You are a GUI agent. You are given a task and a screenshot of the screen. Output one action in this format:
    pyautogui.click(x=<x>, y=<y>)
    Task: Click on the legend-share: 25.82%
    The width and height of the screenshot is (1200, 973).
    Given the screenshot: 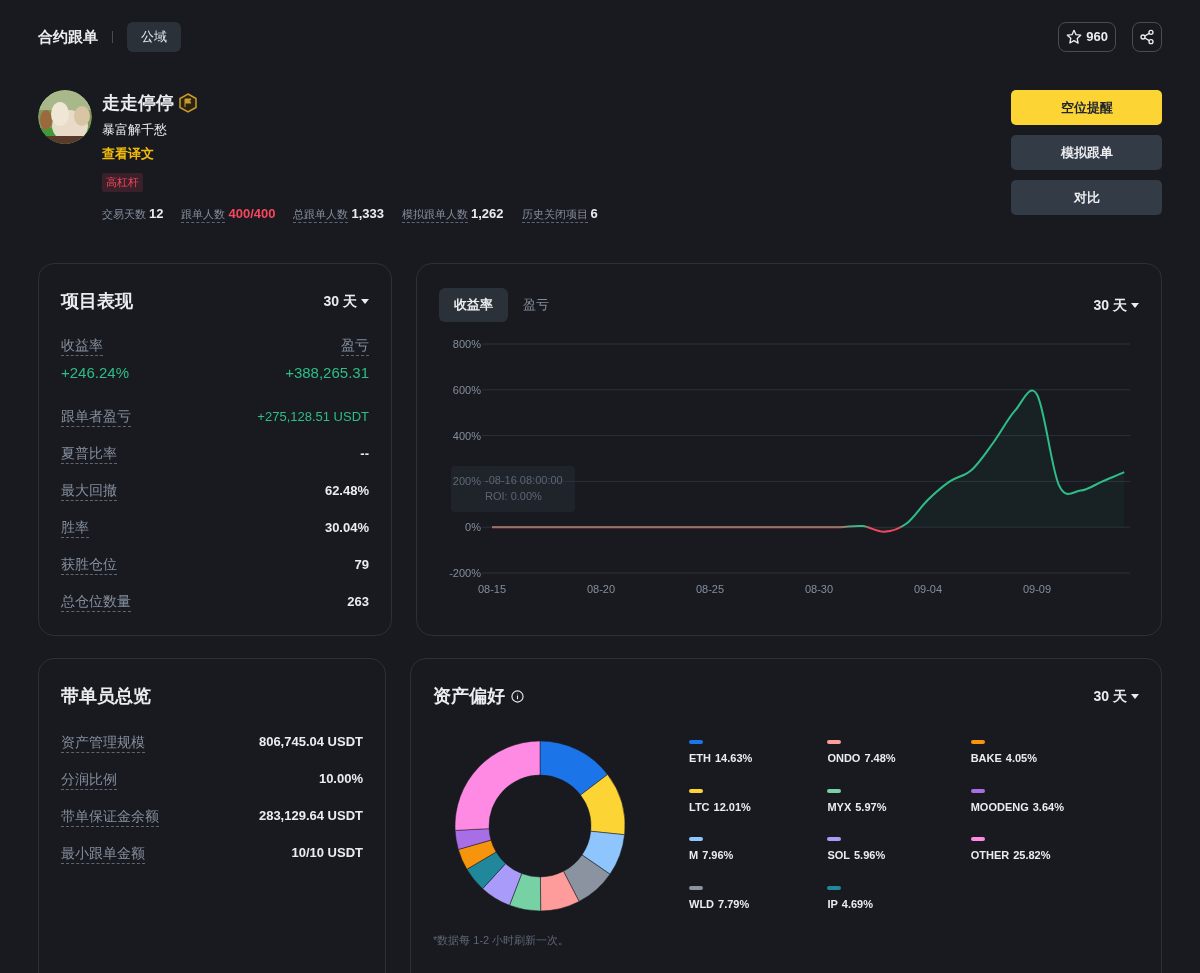 What is the action you would take?
    pyautogui.click(x=1032, y=855)
    